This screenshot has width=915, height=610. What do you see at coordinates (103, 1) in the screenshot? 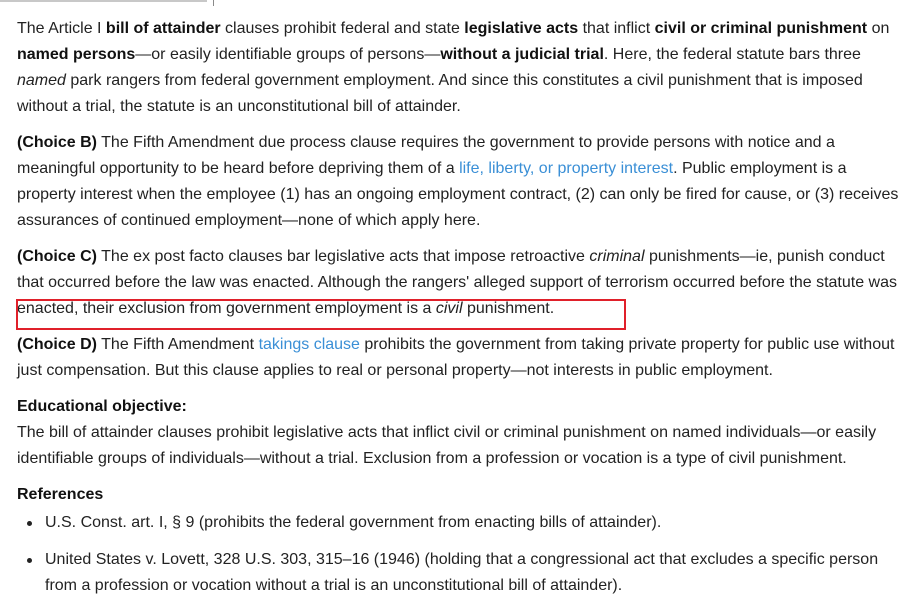
I see `divider-line` at bounding box center [103, 1].